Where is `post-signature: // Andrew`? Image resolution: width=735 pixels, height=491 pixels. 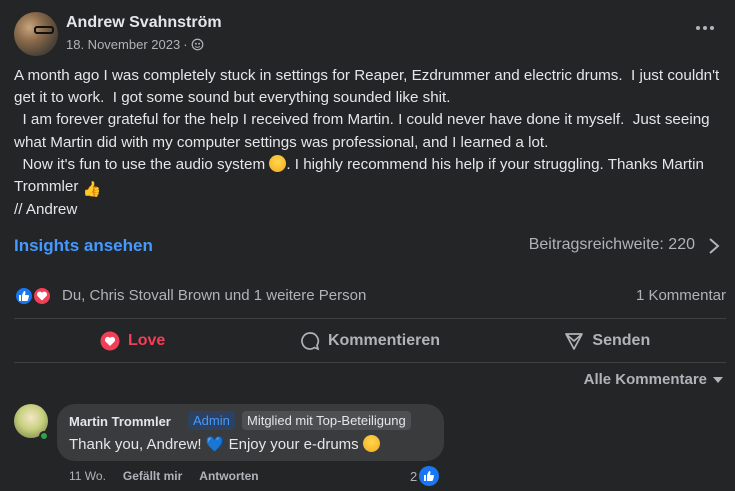
post-signature: // Andrew is located at coordinates (46, 210).